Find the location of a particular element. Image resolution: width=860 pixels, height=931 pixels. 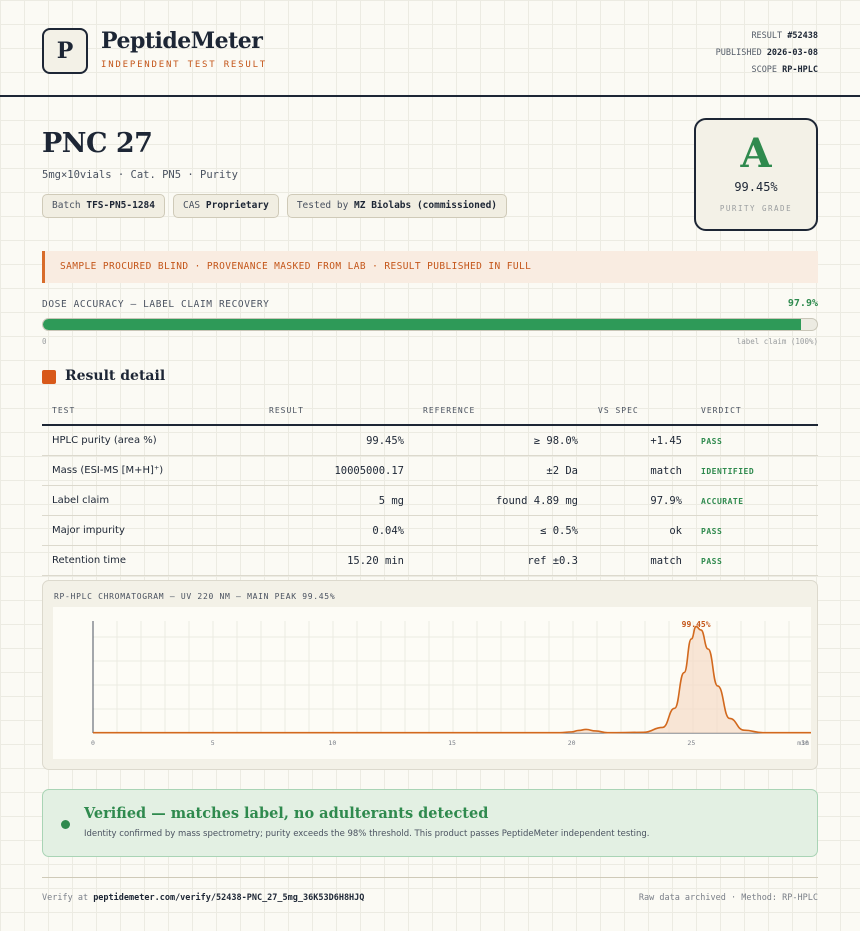

cell-result: 0.04% is located at coordinates (388, 531).